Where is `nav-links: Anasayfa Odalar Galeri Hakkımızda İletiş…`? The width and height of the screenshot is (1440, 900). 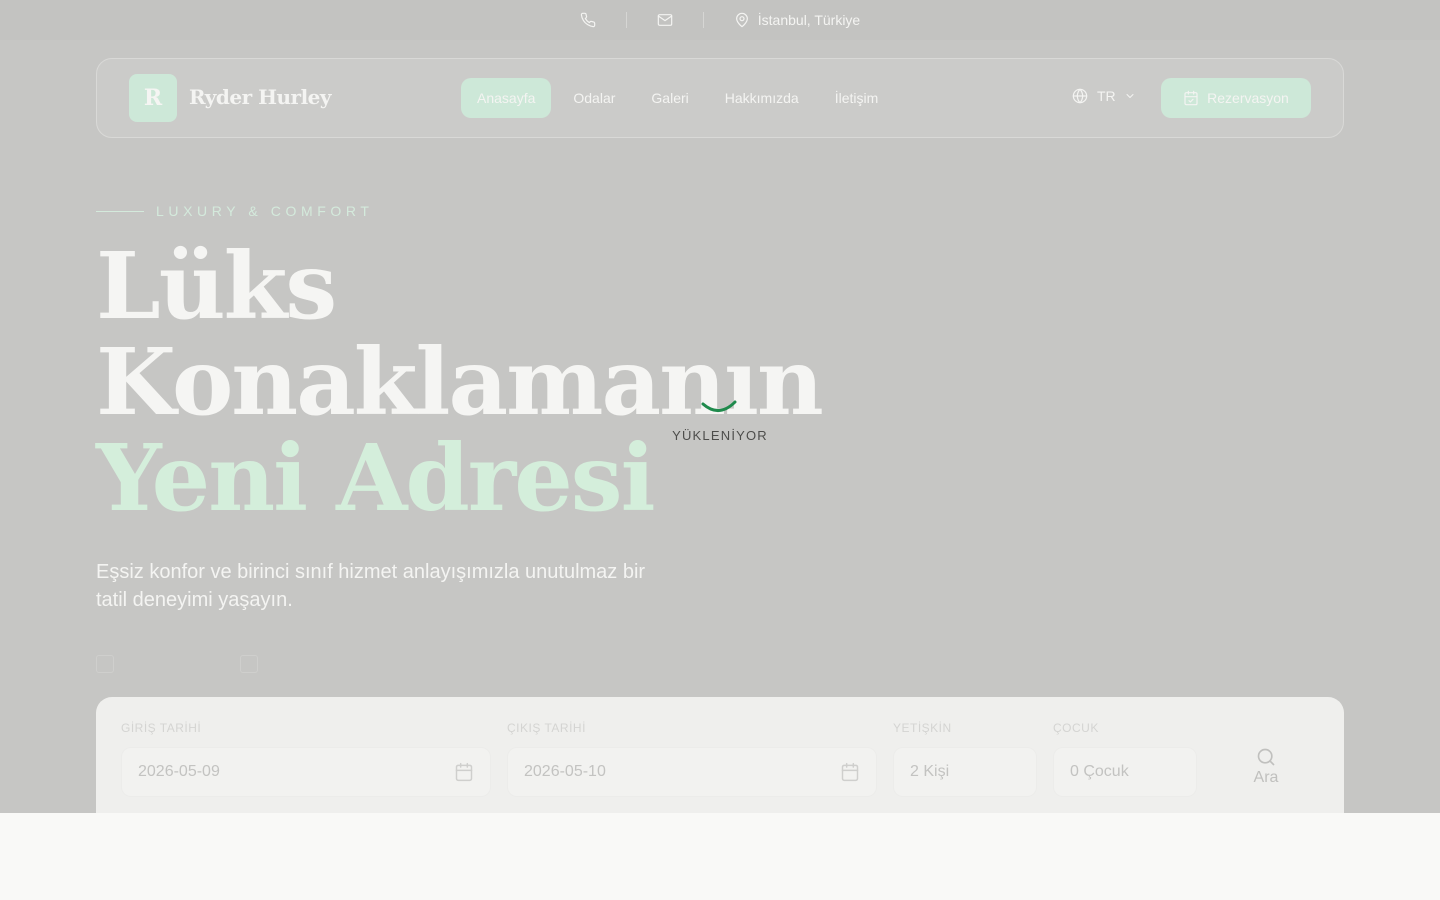 nav-links: Anasayfa Odalar Galeri Hakkımızda İletiş… is located at coordinates (678, 98).